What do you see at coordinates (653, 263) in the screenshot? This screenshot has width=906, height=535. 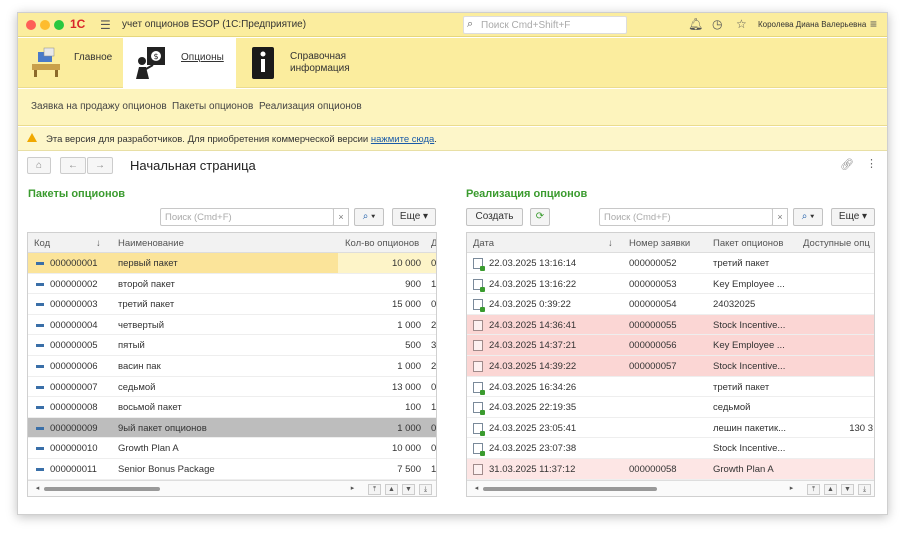 I see `cell-request-num: 000000052` at bounding box center [653, 263].